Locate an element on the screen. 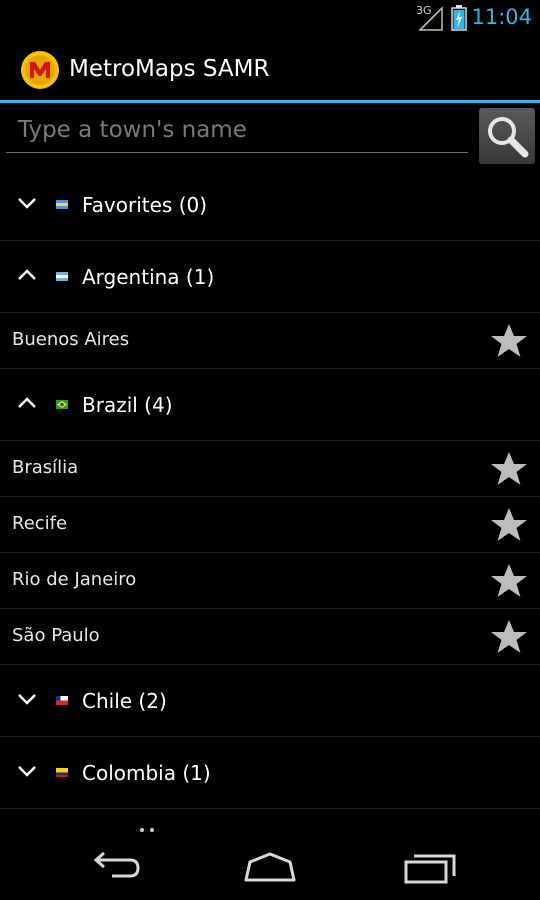 The width and height of the screenshot is (540, 900). brazil-flag-icon is located at coordinates (62, 404).